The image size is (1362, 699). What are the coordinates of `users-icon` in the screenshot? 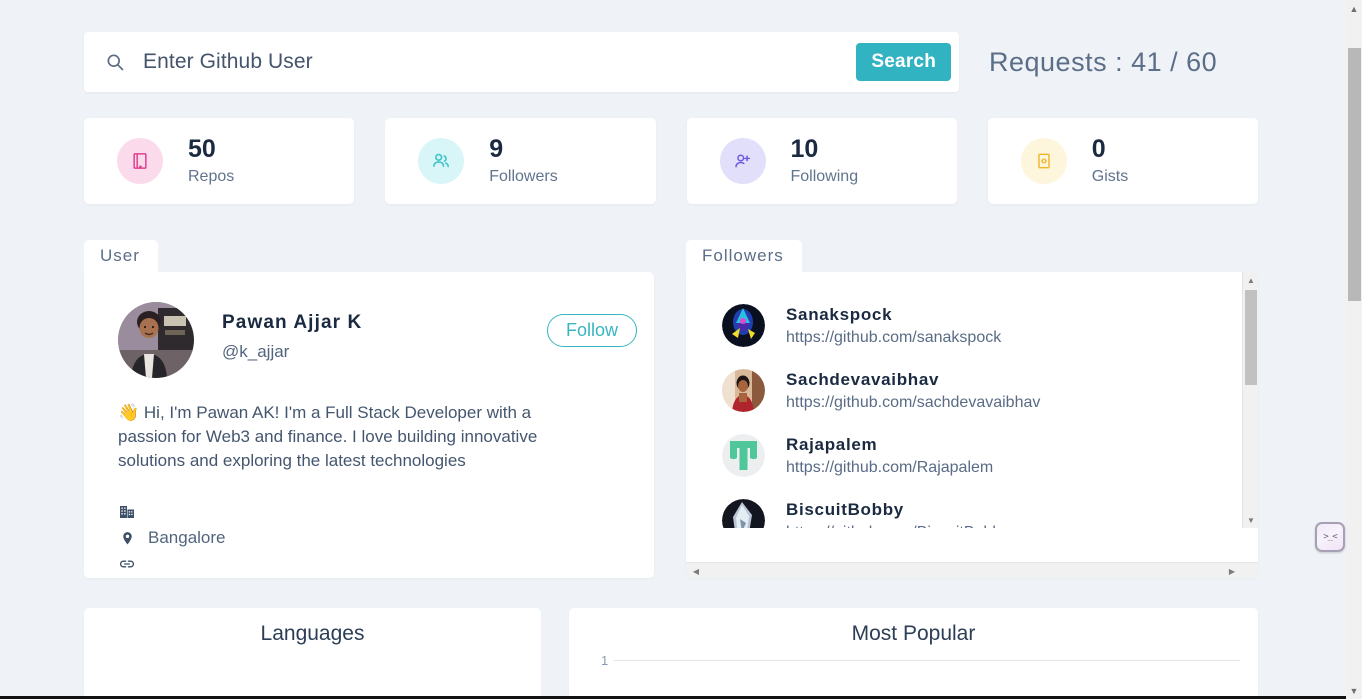 It's located at (441, 160).